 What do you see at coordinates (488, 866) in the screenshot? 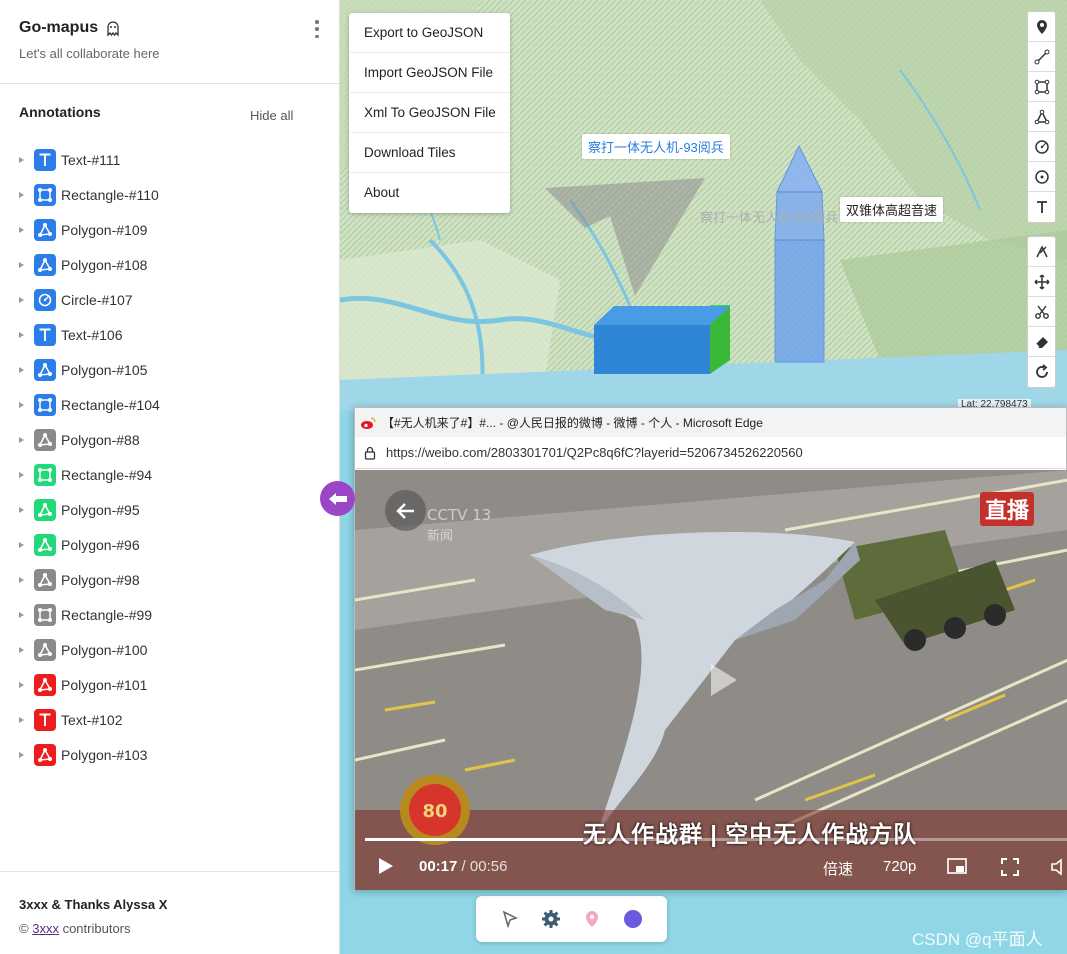
I see `duration: 00:56` at bounding box center [488, 866].